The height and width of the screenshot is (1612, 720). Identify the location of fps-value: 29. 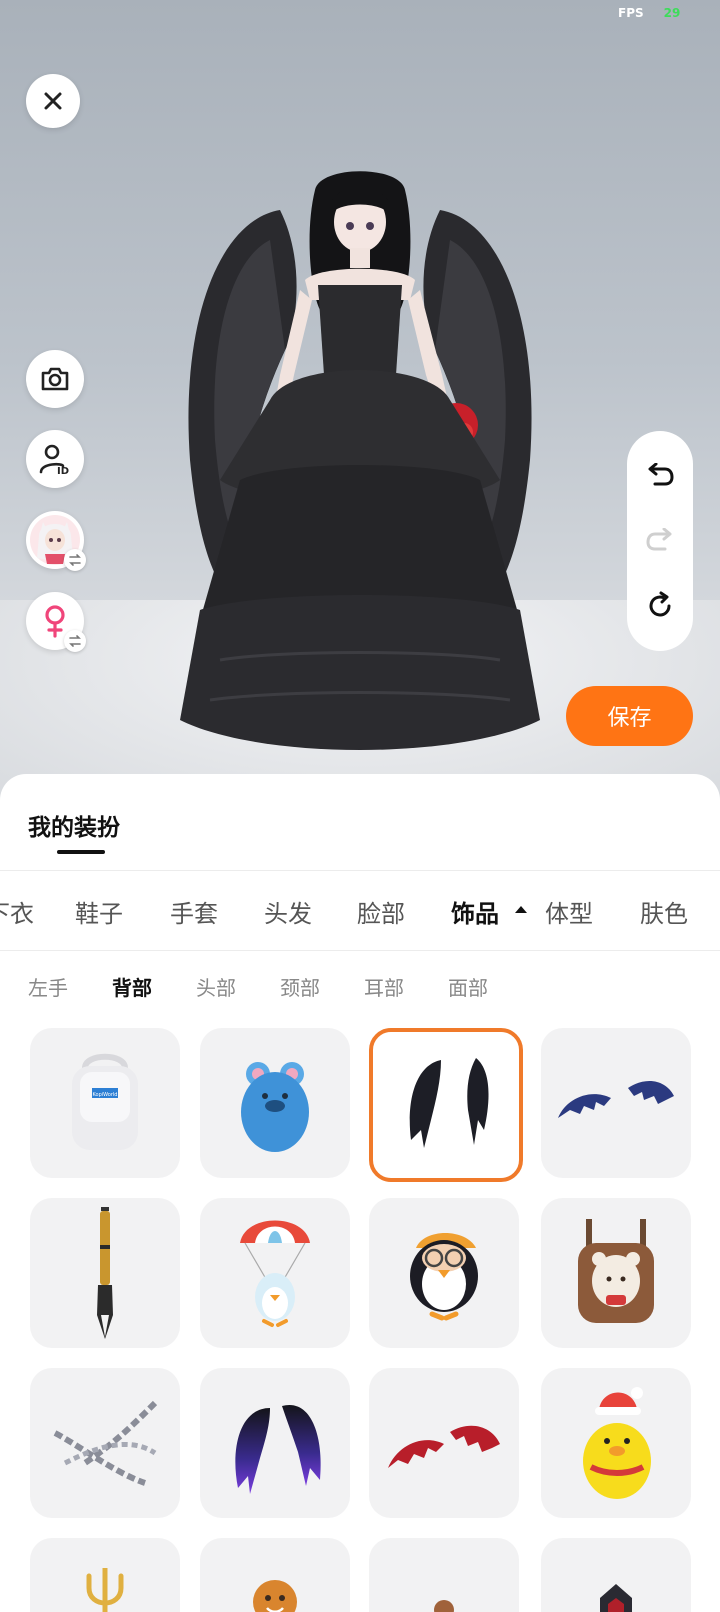
(672, 13).